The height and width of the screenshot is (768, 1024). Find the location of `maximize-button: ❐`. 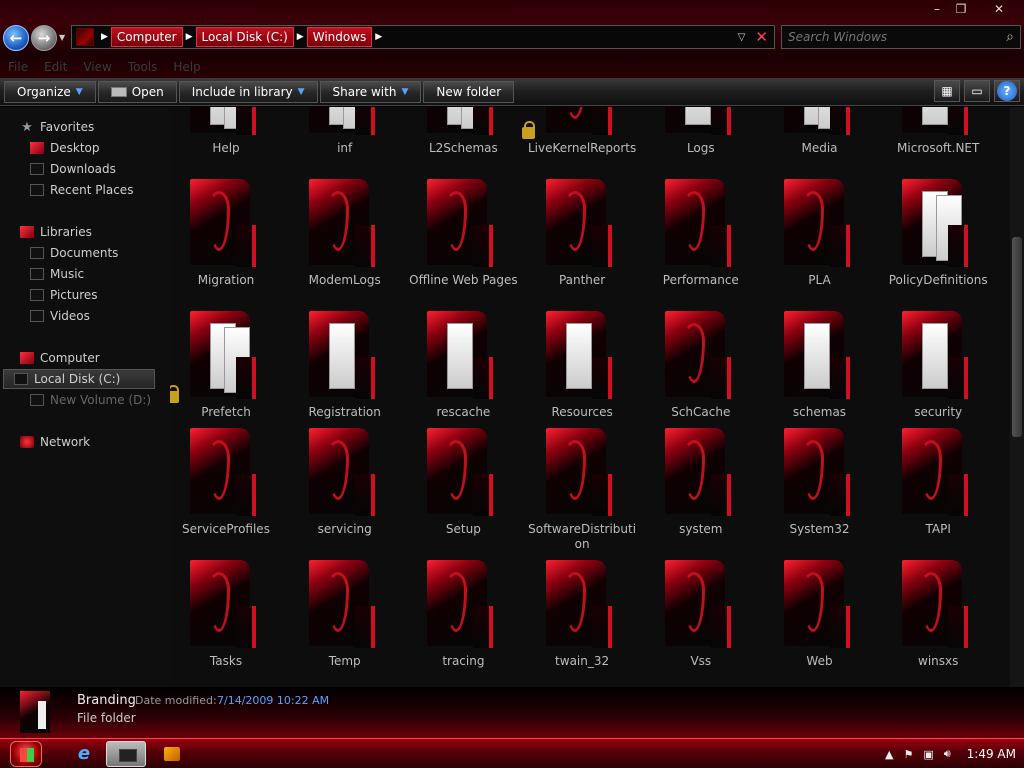

maximize-button: ❐ is located at coordinates (961, 9).